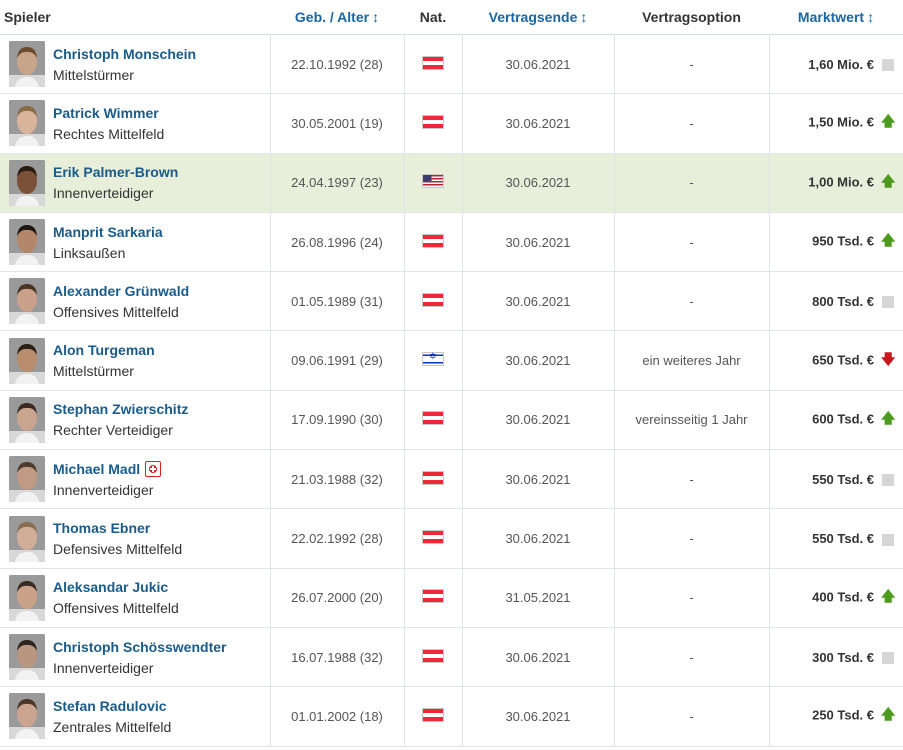 This screenshot has width=903, height=750. I want to click on trend-up-arrow-icon: 🡅, so click(888, 241).